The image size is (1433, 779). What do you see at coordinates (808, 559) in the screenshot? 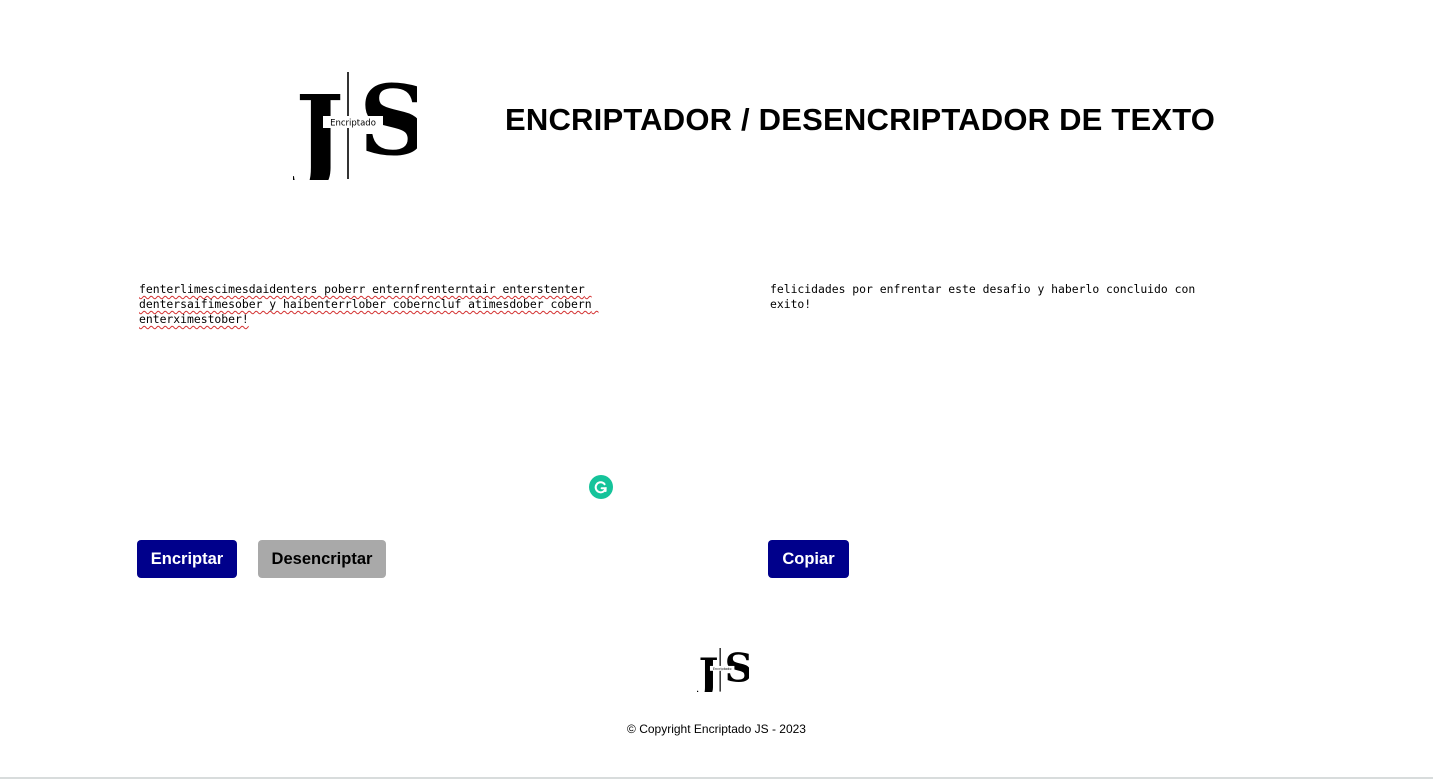
I see `copy-button: Copiar` at bounding box center [808, 559].